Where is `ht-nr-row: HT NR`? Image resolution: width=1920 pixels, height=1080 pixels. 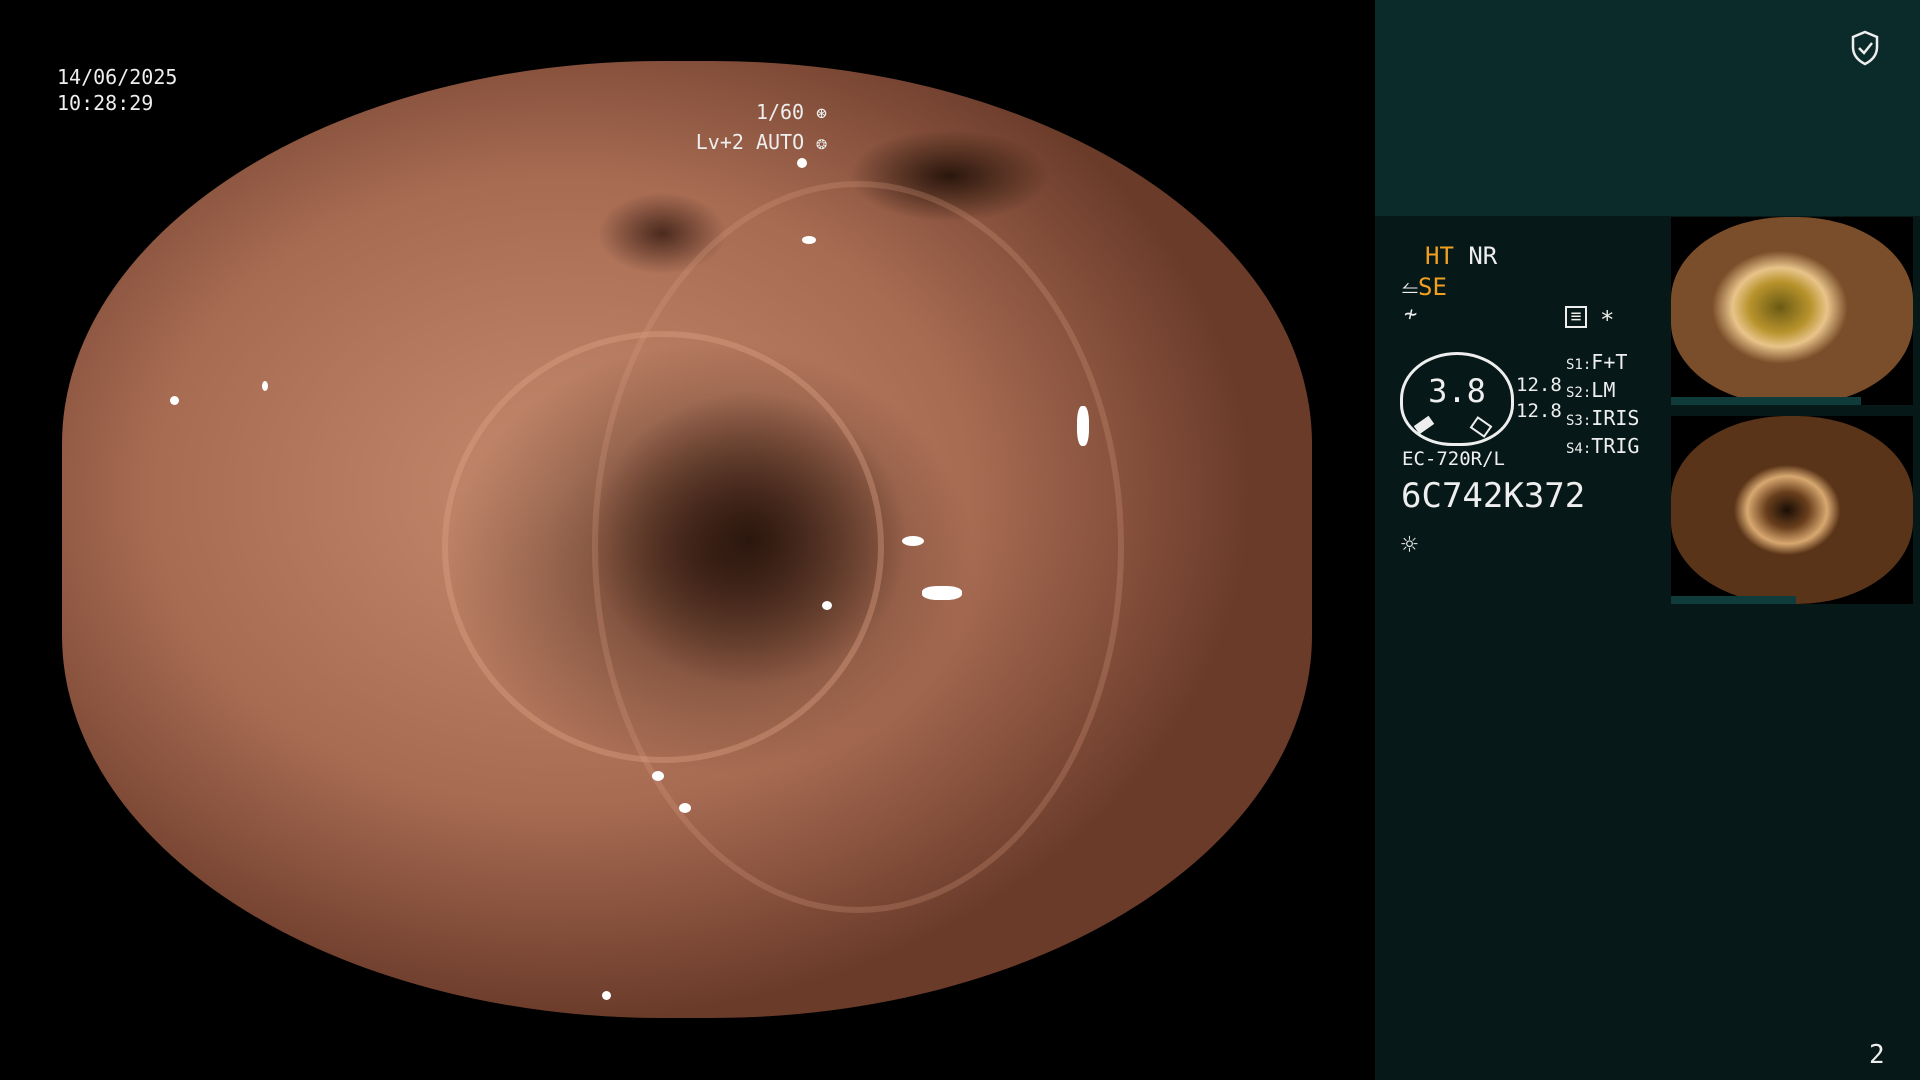 ht-nr-row: HT NR is located at coordinates (1461, 256).